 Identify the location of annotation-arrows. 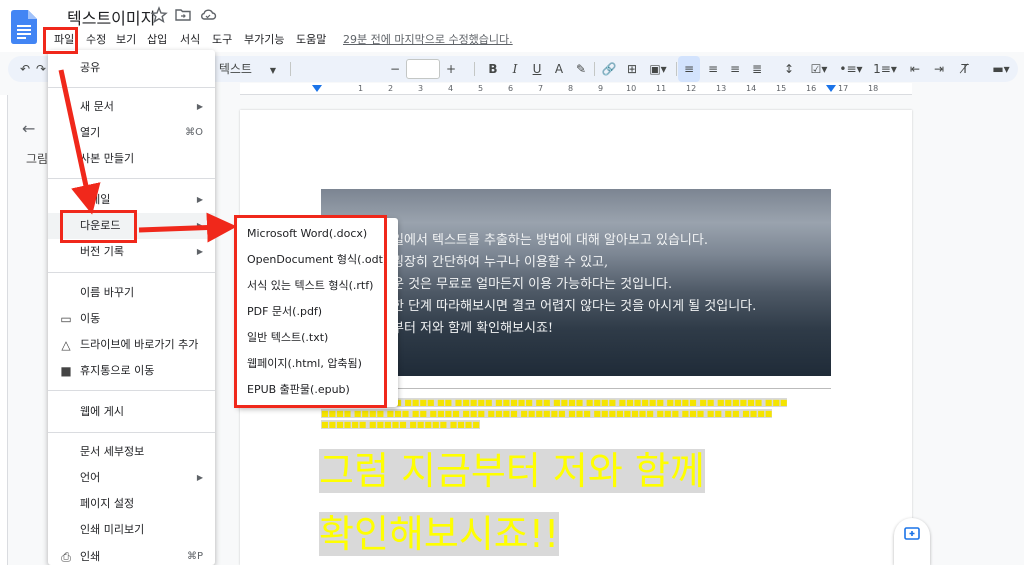
(147, 156).